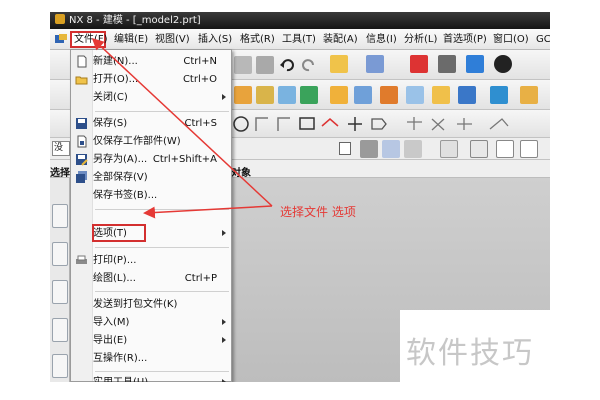 This screenshot has width=600, height=400. I want to click on menu-edit: 编辑(E), so click(131, 40).